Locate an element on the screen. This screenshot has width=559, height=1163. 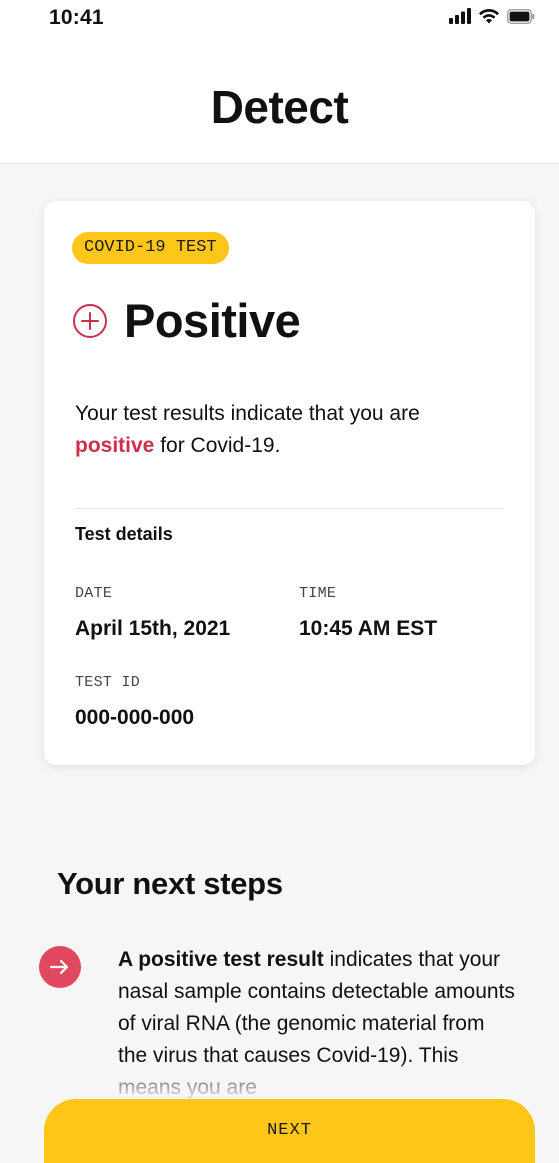
next-steps-heading: Your next steps is located at coordinates (170, 883).